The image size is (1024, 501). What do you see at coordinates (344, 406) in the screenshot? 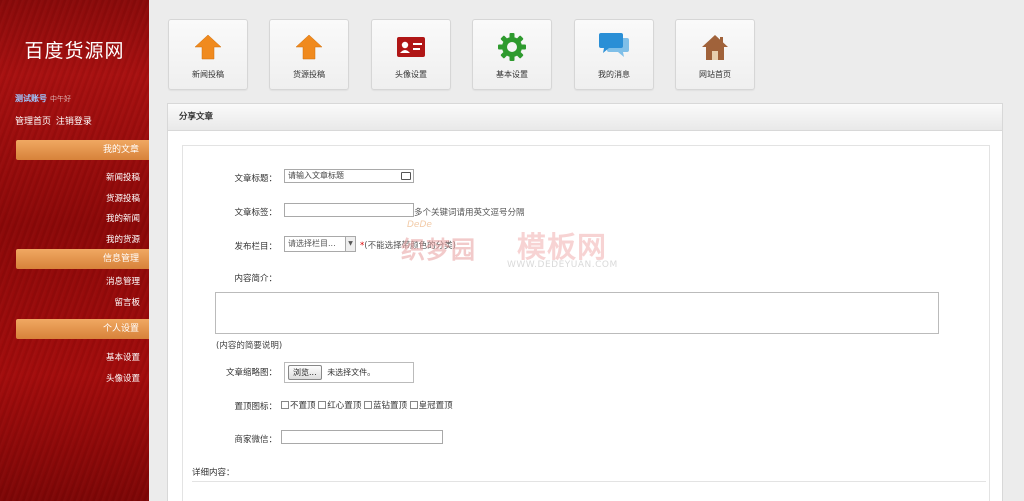
I see `option-label: 红心置顶` at bounding box center [344, 406].